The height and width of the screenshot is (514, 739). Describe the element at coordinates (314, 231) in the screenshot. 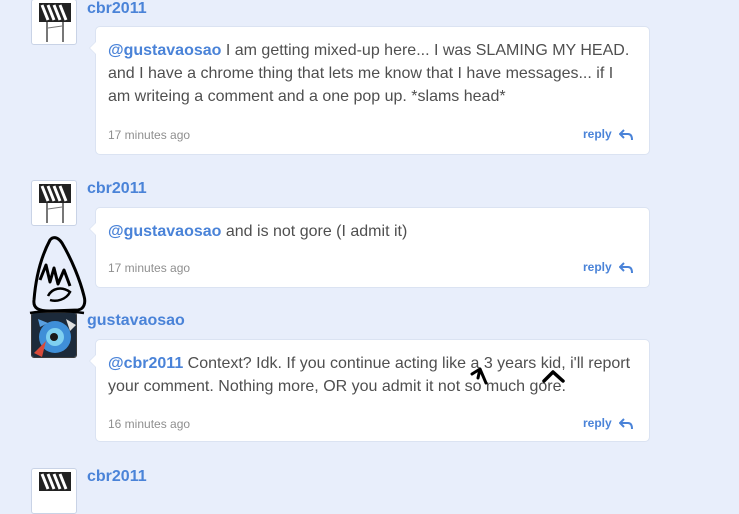

I see `comment-body: and is not gore (I admit it)` at that location.